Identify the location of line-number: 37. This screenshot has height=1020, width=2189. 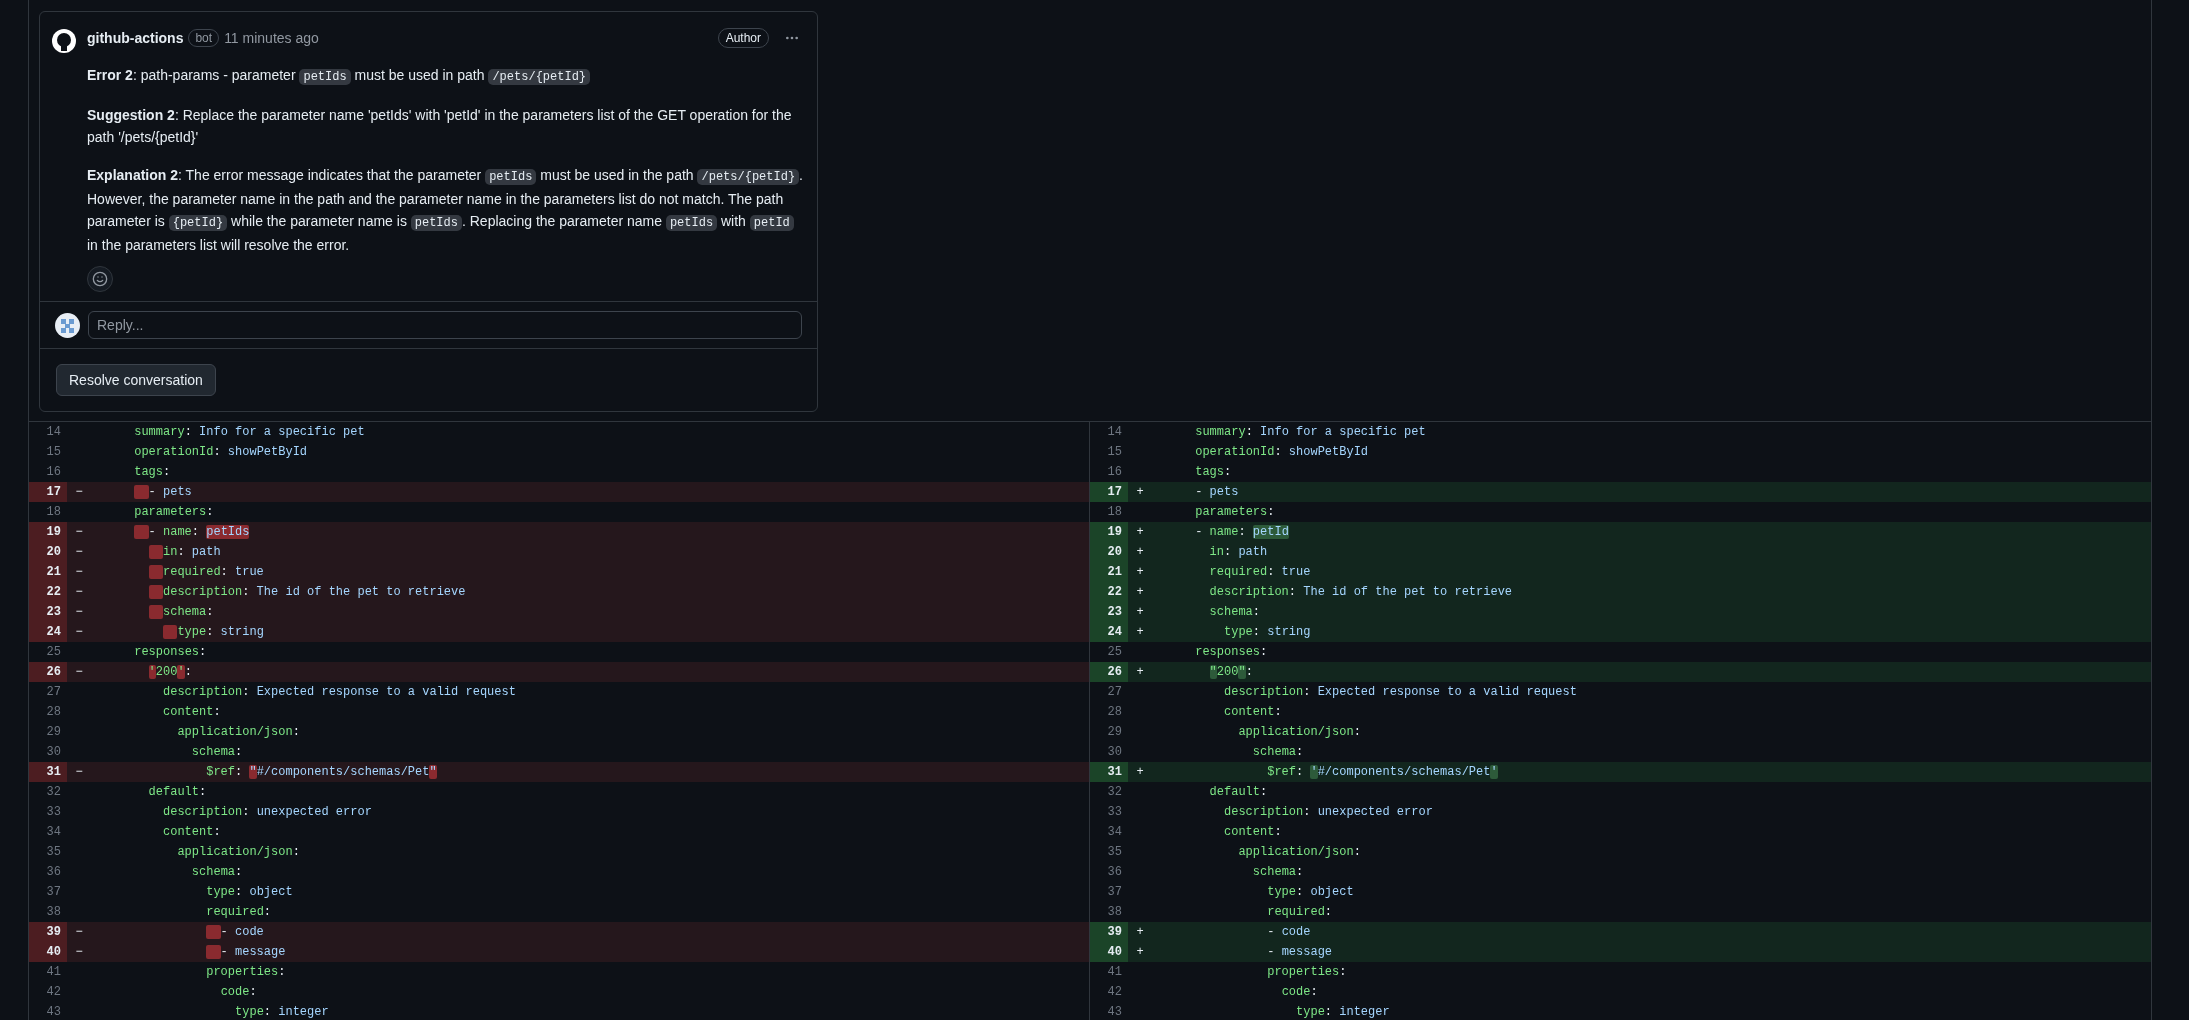
(1114, 892).